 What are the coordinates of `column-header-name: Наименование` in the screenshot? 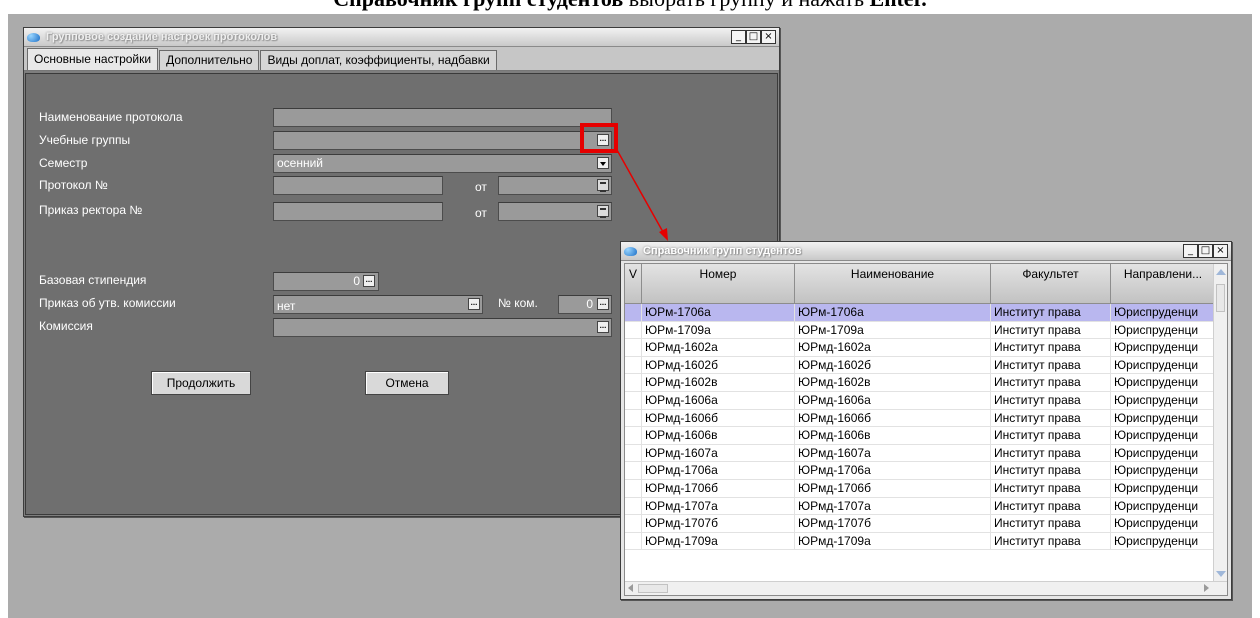 It's located at (893, 284).